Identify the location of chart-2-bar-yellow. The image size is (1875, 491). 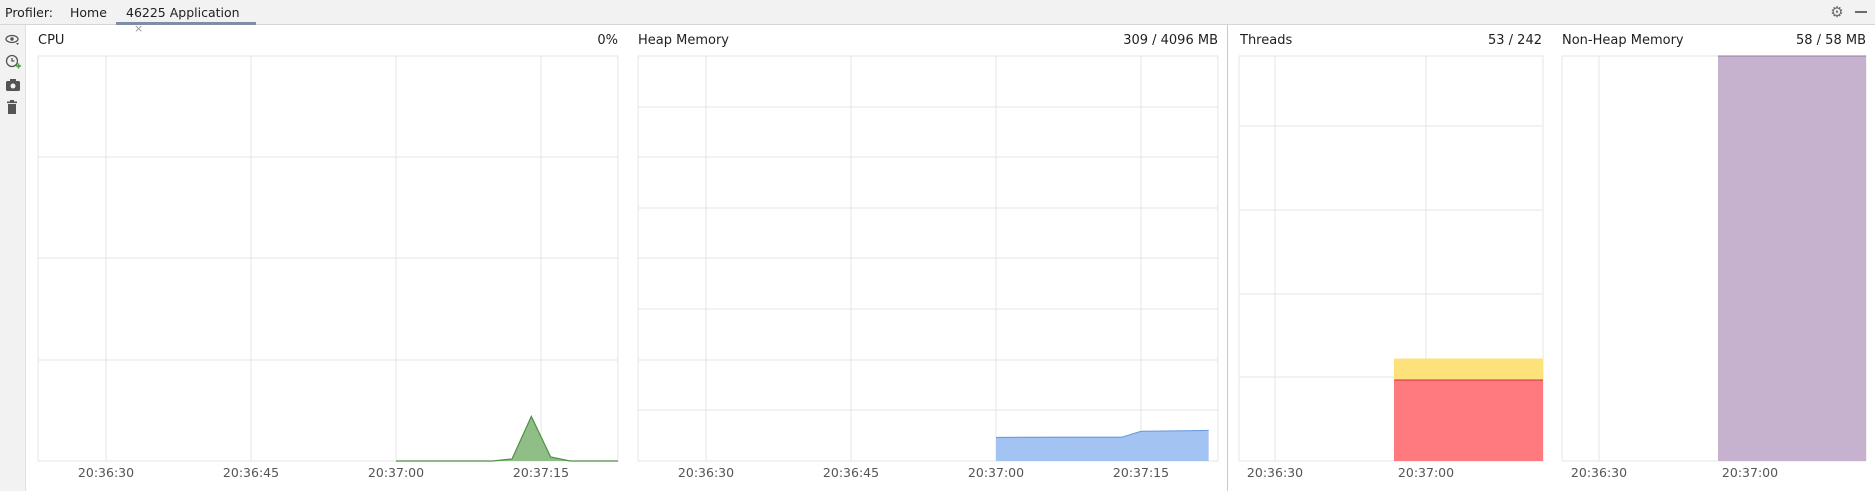
(1468, 369).